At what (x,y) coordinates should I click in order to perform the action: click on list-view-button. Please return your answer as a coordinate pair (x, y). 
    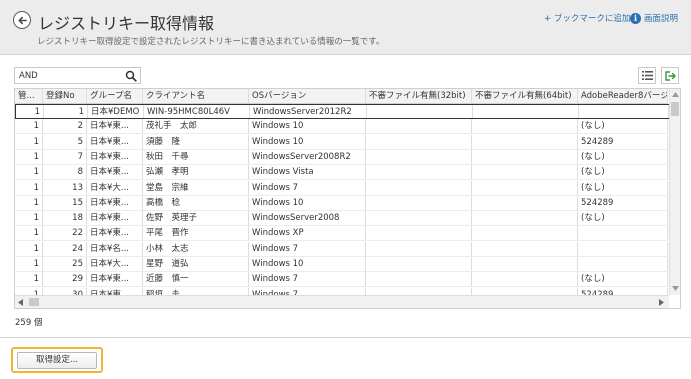
    Looking at the image, I should click on (647, 75).